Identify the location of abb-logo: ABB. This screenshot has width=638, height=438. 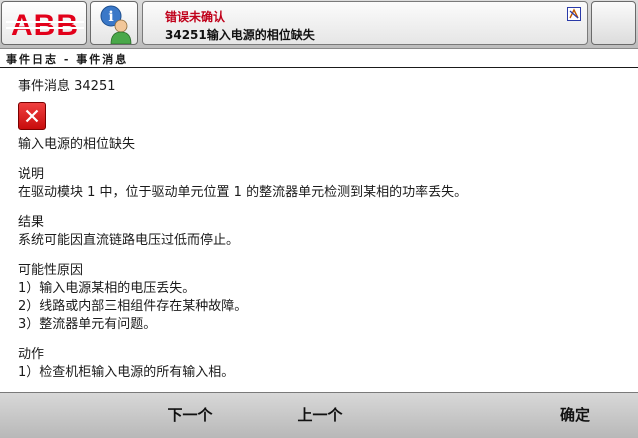
(45, 25).